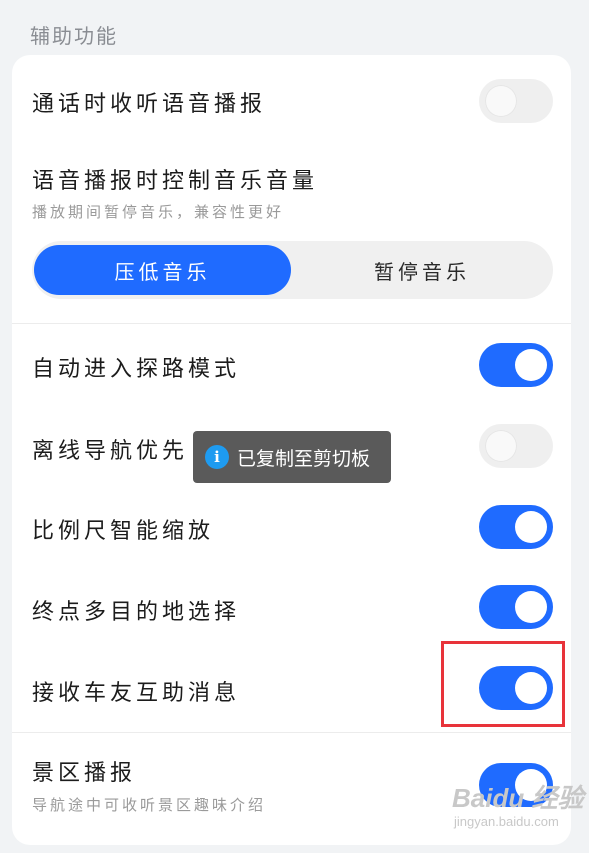  What do you see at coordinates (149, 805) in the screenshot?
I see `setting-subtitle: 导航途中可收听景区趣味介绍` at bounding box center [149, 805].